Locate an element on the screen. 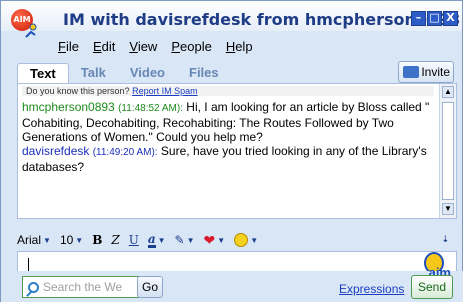 Image resolution: width=463 pixels, height=302 pixels. font-color-button: a ▼ is located at coordinates (156, 239).